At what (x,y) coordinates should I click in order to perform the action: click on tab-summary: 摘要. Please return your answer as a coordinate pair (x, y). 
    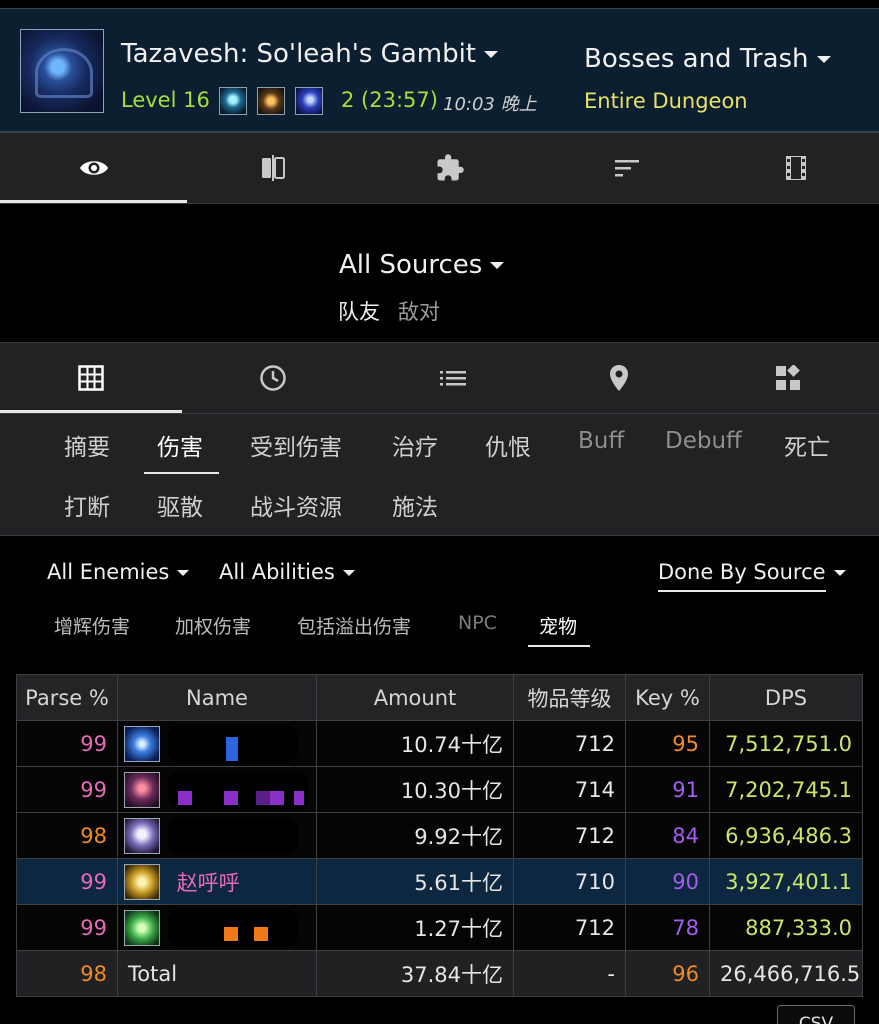
    Looking at the image, I should click on (87, 445).